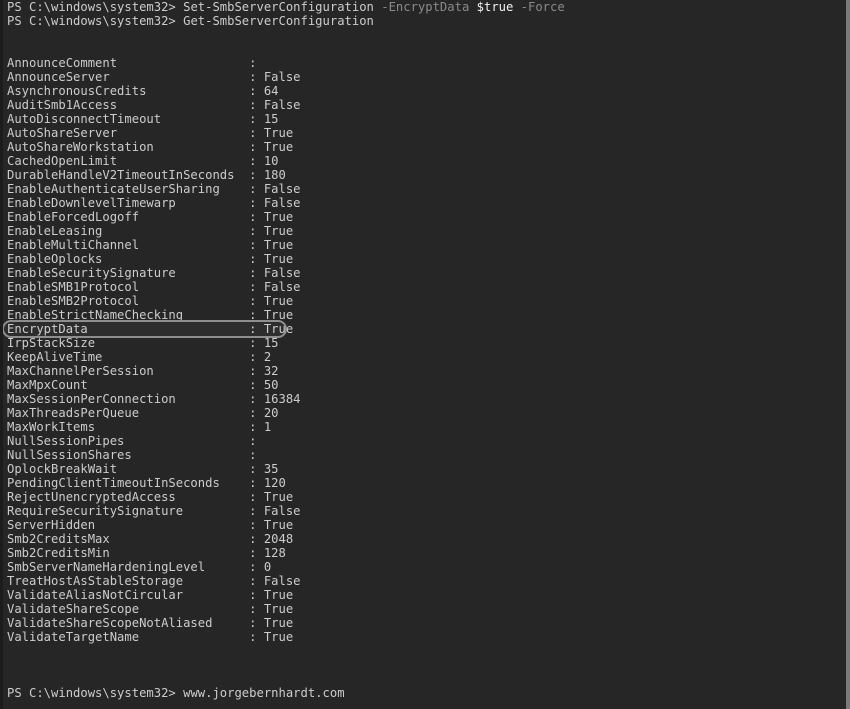 This screenshot has height=709, width=850. I want to click on property-name: ValidateShareScopeNotAliased, so click(128, 623).